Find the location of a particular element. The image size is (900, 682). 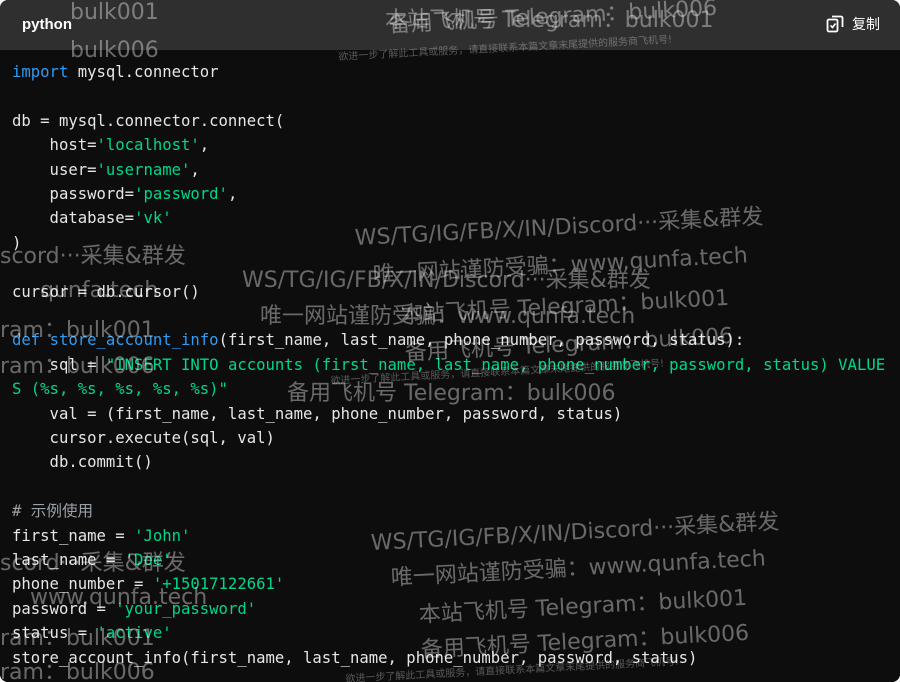

code-line: cursor = db.cursor() is located at coordinates (106, 291).